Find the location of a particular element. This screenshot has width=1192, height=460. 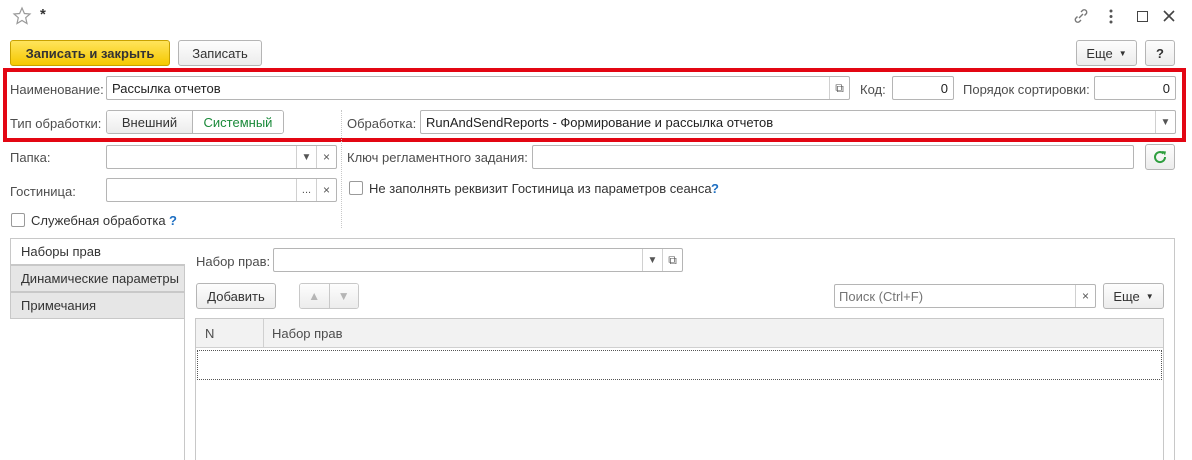

rights-set-label: Набор прав: is located at coordinates (233, 261).